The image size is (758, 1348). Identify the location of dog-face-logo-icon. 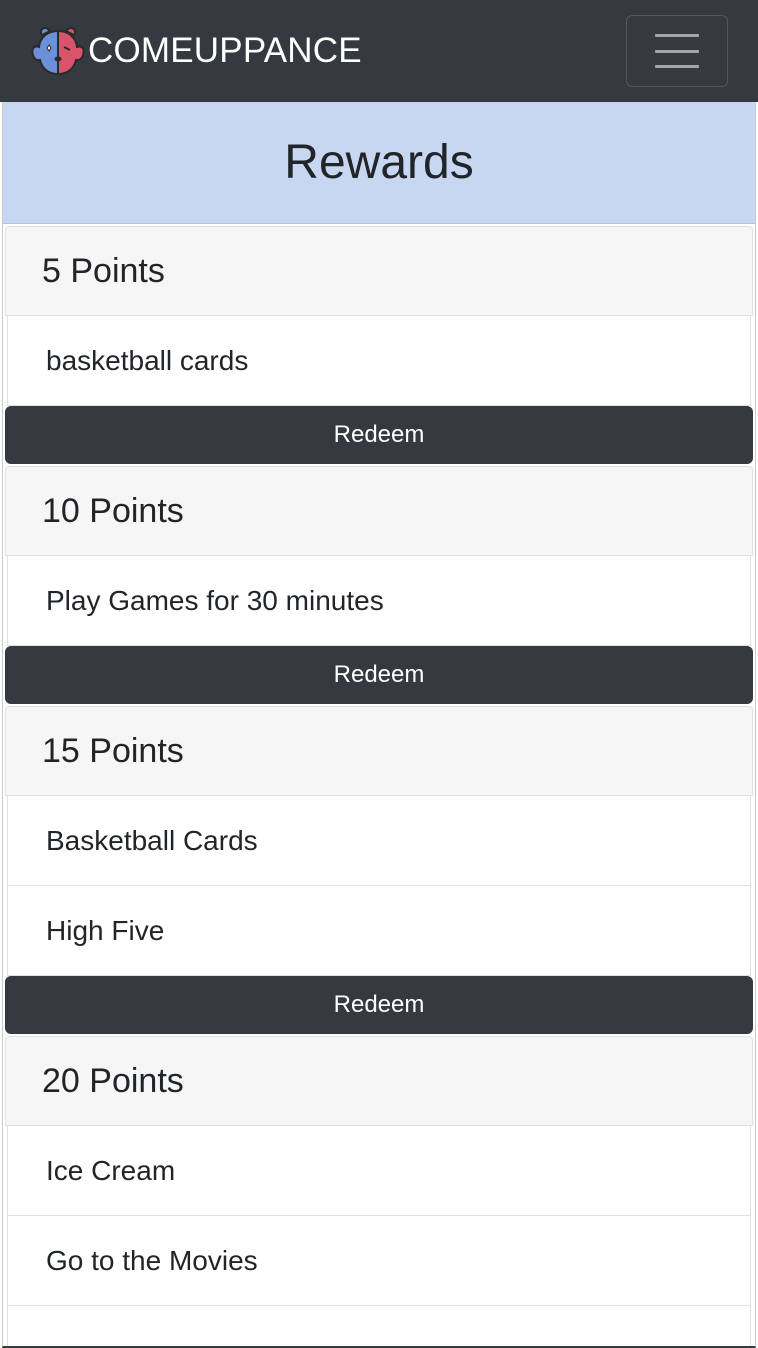
(58, 51).